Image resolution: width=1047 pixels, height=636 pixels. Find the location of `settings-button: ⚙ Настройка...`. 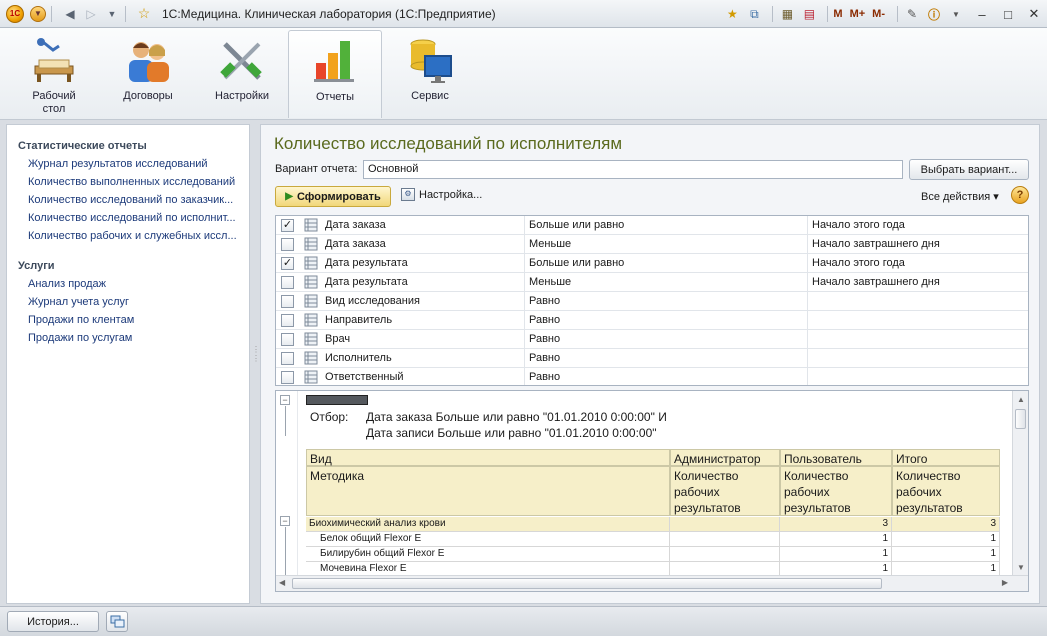

settings-button: ⚙ Настройка... is located at coordinates (441, 194).